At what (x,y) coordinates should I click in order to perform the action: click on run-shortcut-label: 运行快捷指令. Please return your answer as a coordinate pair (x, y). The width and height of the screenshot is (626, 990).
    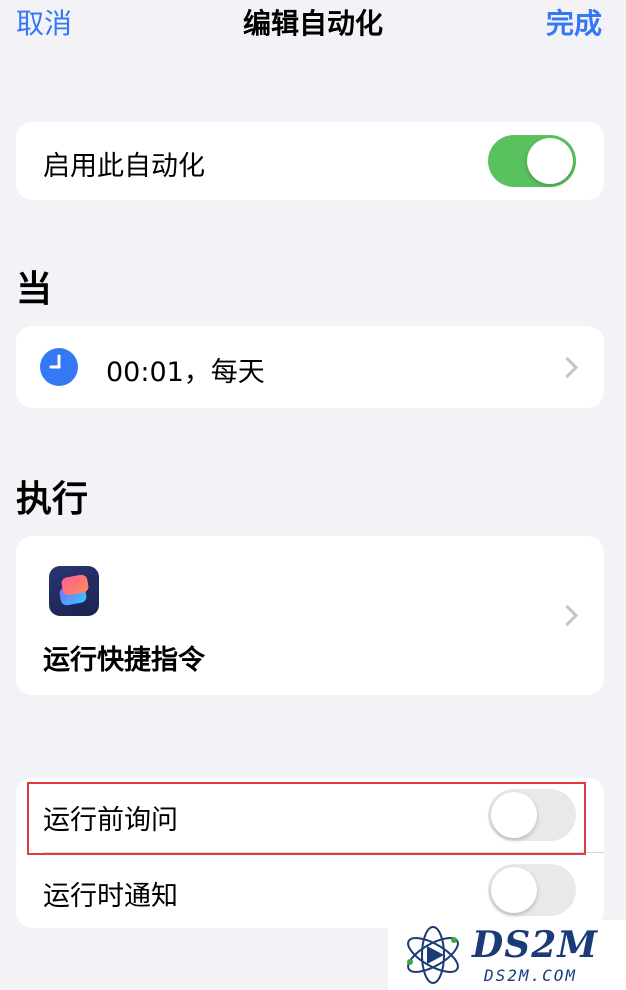
    Looking at the image, I should click on (124, 660).